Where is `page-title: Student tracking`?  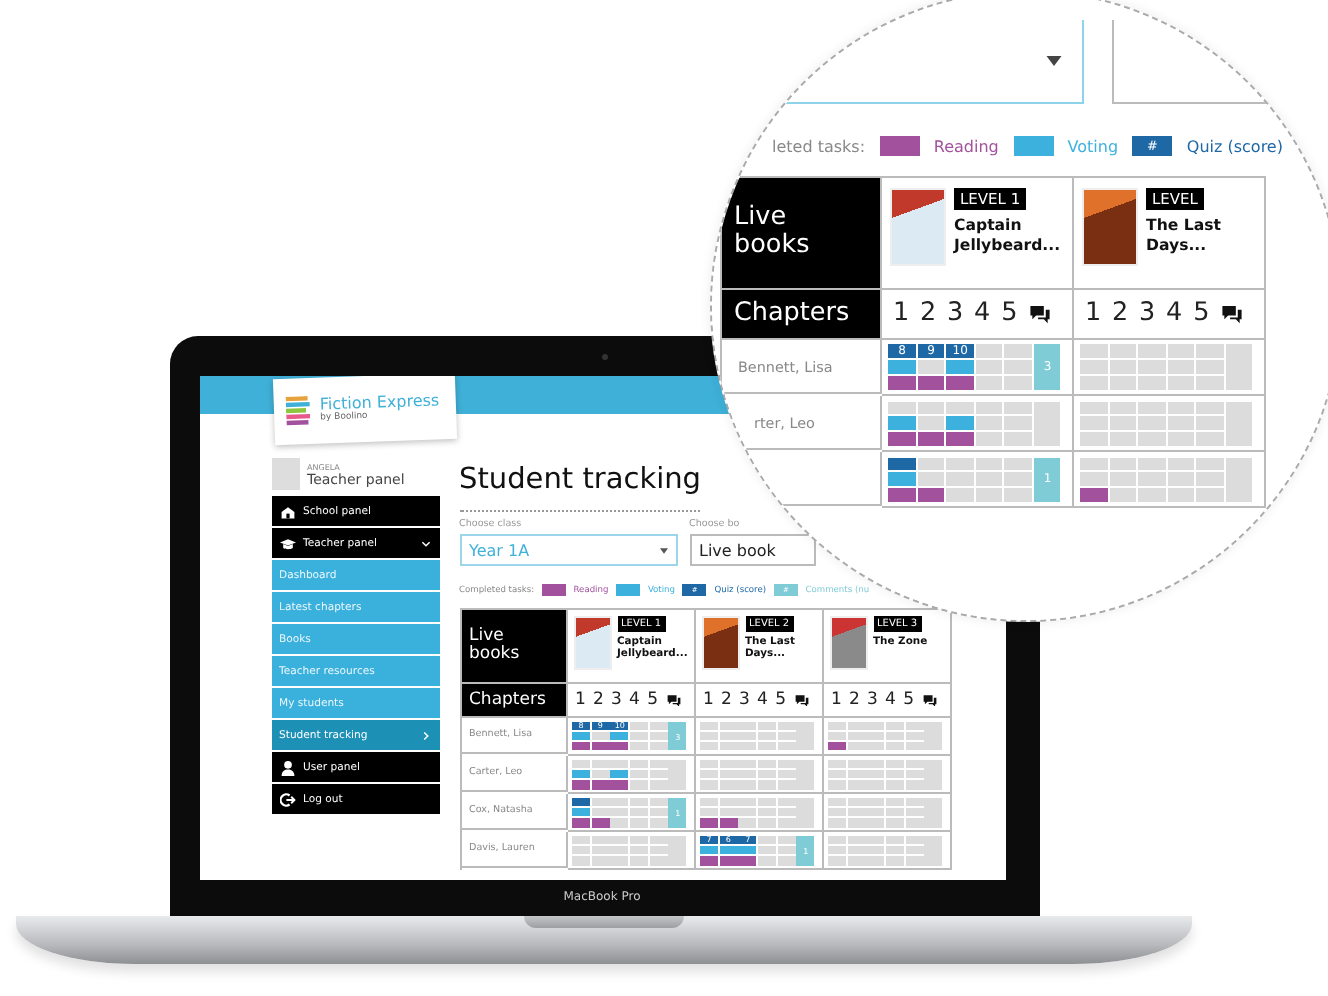 page-title: Student tracking is located at coordinates (580, 480).